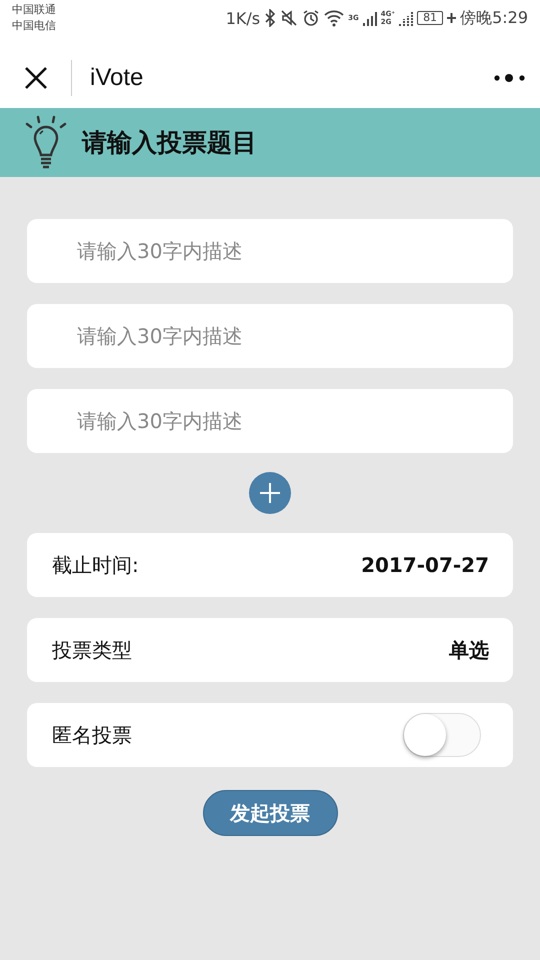 The height and width of the screenshot is (960, 540). Describe the element at coordinates (334, 18) in the screenshot. I see `wifi-icon` at that location.